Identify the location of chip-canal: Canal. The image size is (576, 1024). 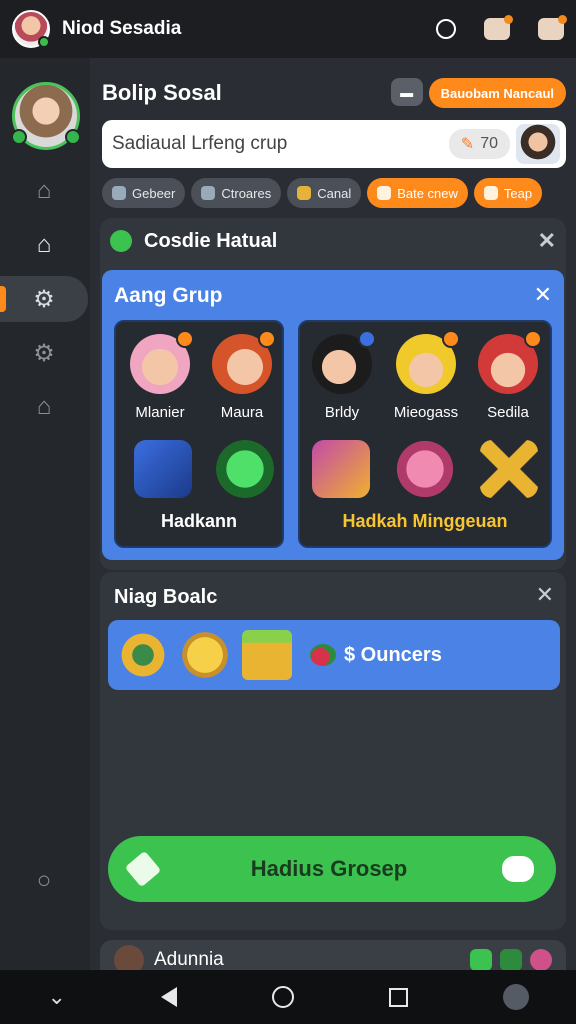
(324, 193).